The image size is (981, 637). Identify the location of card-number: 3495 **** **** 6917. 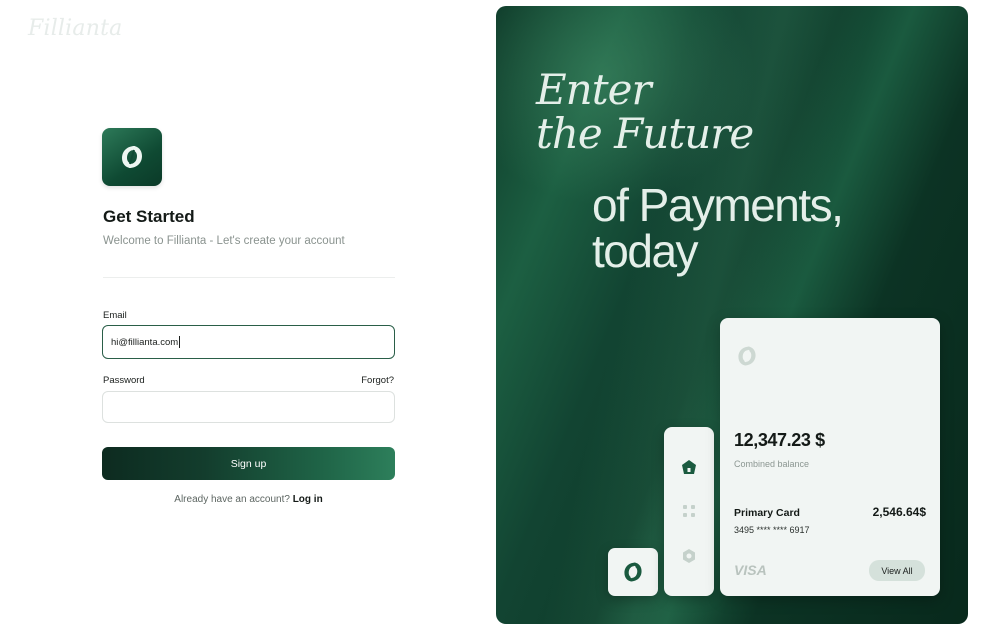
(772, 530).